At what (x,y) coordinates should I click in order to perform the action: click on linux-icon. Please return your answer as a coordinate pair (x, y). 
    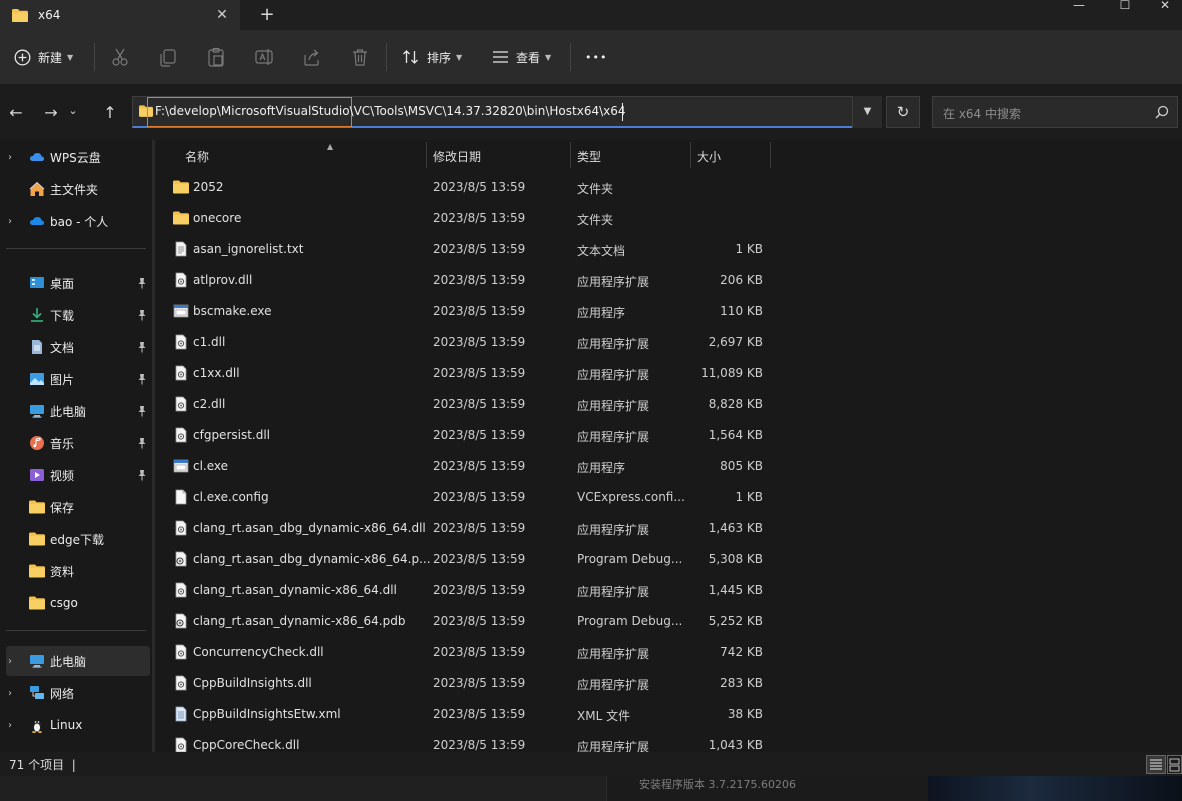
    Looking at the image, I should click on (37, 725).